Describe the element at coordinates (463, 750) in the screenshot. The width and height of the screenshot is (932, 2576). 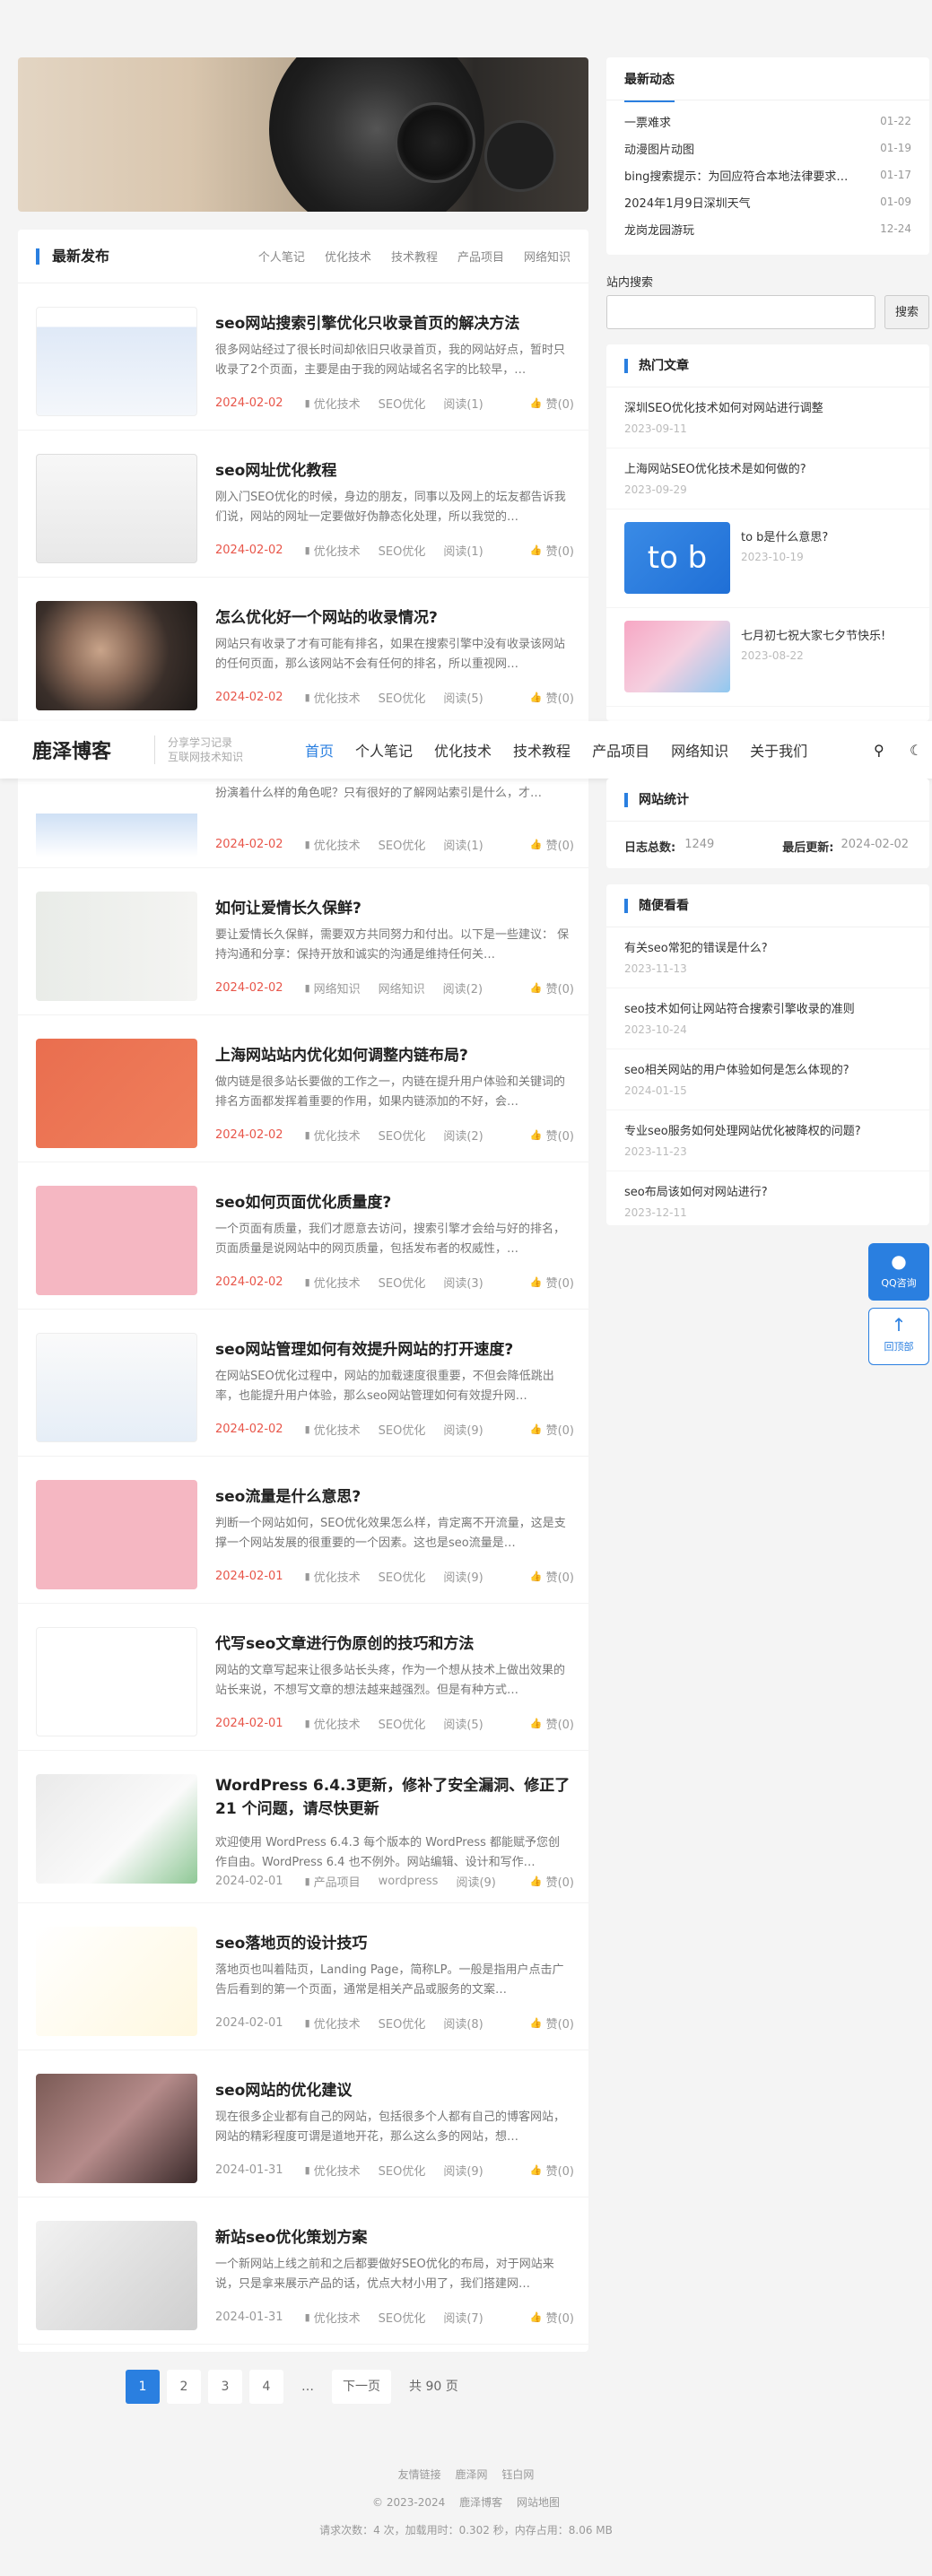
I see `nav-seo: 优化技术` at that location.